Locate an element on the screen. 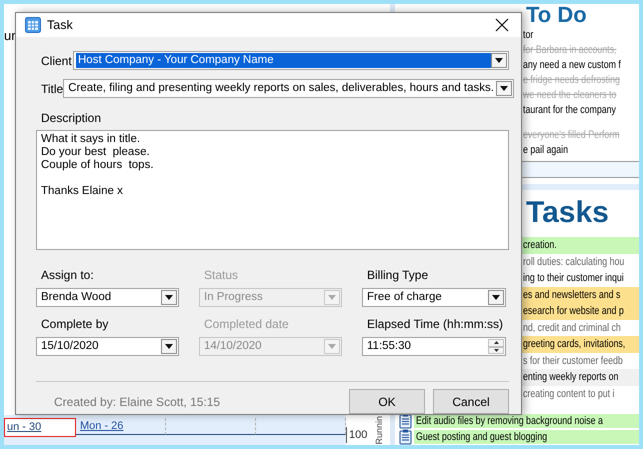 This screenshot has width=643, height=449. field-label: Title is located at coordinates (52, 89).